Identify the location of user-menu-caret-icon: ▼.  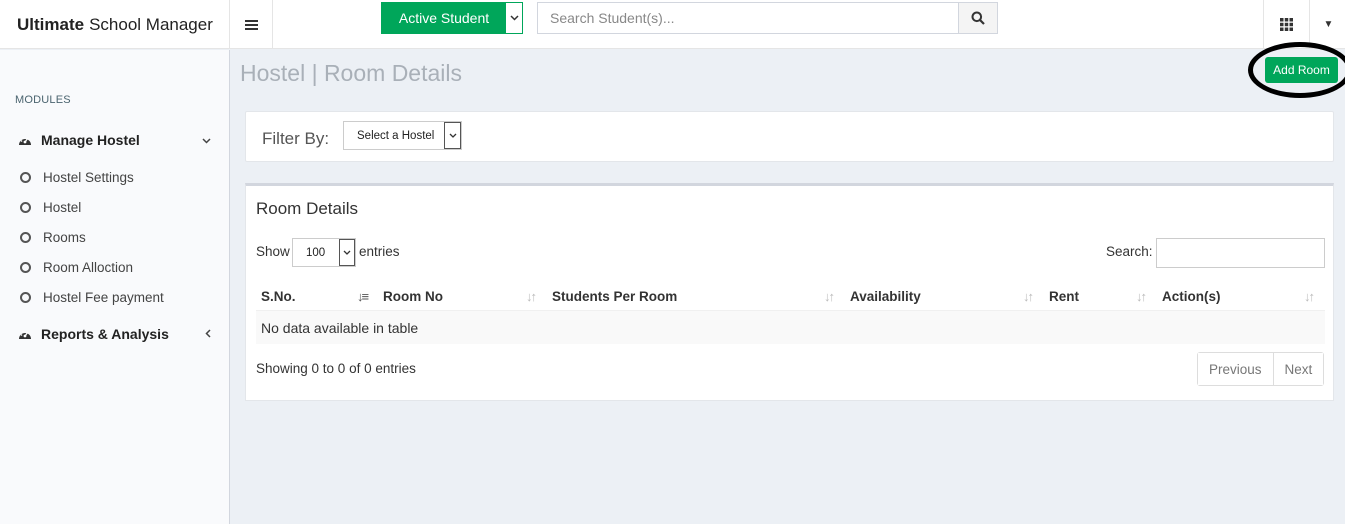
(1328, 24).